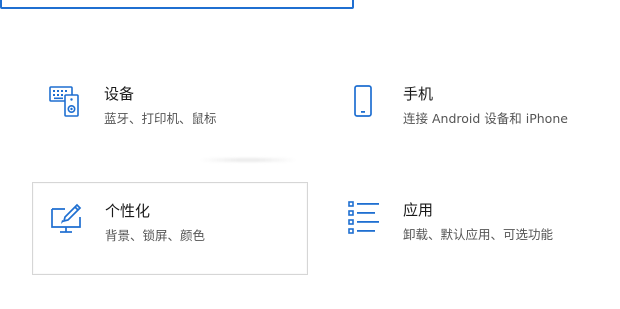  Describe the element at coordinates (364, 217) in the screenshot. I see `app-list-icon` at that location.